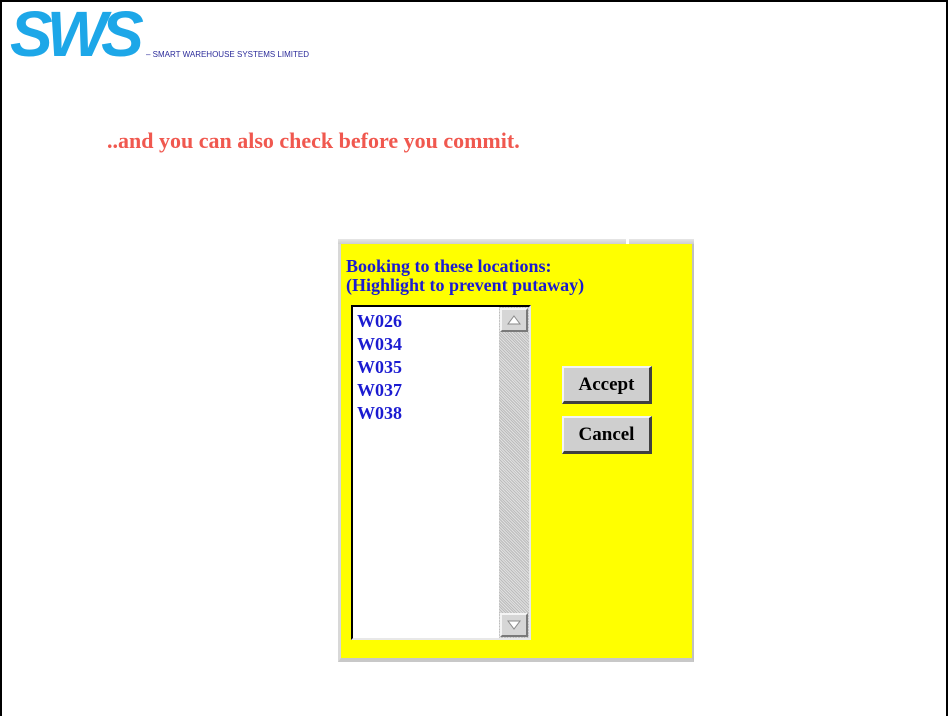 The height and width of the screenshot is (716, 950). Describe the element at coordinates (227, 54) in the screenshot. I see `logo-tagline: – SMART WAREHOUSE SYSTEMS LIMITED` at that location.